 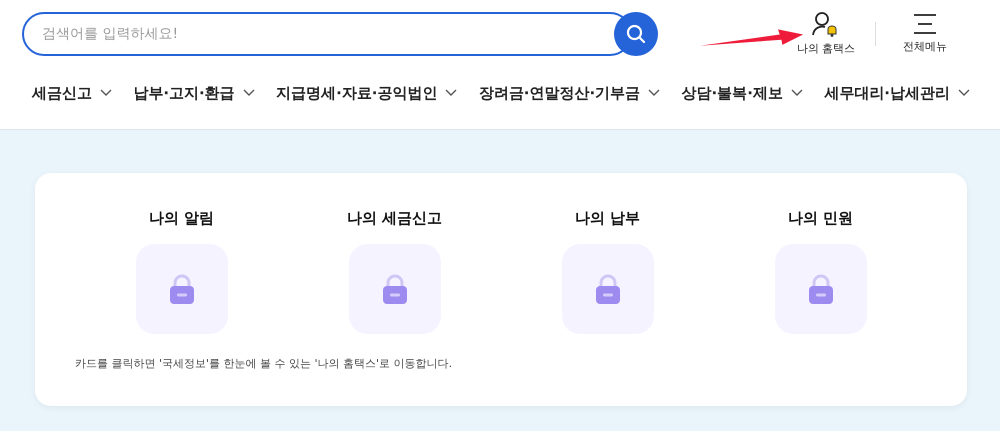 What do you see at coordinates (264, 364) in the screenshot?
I see `card-note: 카드를 클릭하면 '국세정보'를 한눈에 볼 수 있는 '나의 홈택스'로 이동합니다.` at bounding box center [264, 364].